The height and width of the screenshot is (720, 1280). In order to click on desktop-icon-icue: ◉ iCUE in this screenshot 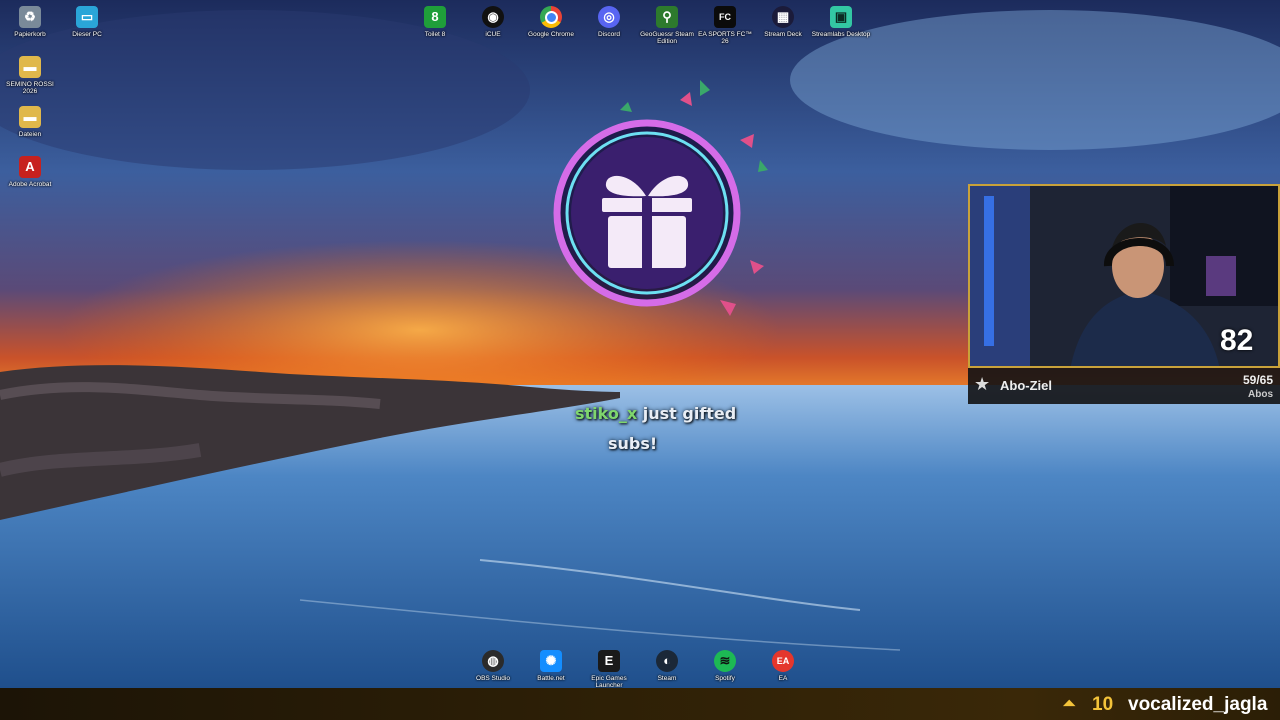, I will do `click(493, 22)`.